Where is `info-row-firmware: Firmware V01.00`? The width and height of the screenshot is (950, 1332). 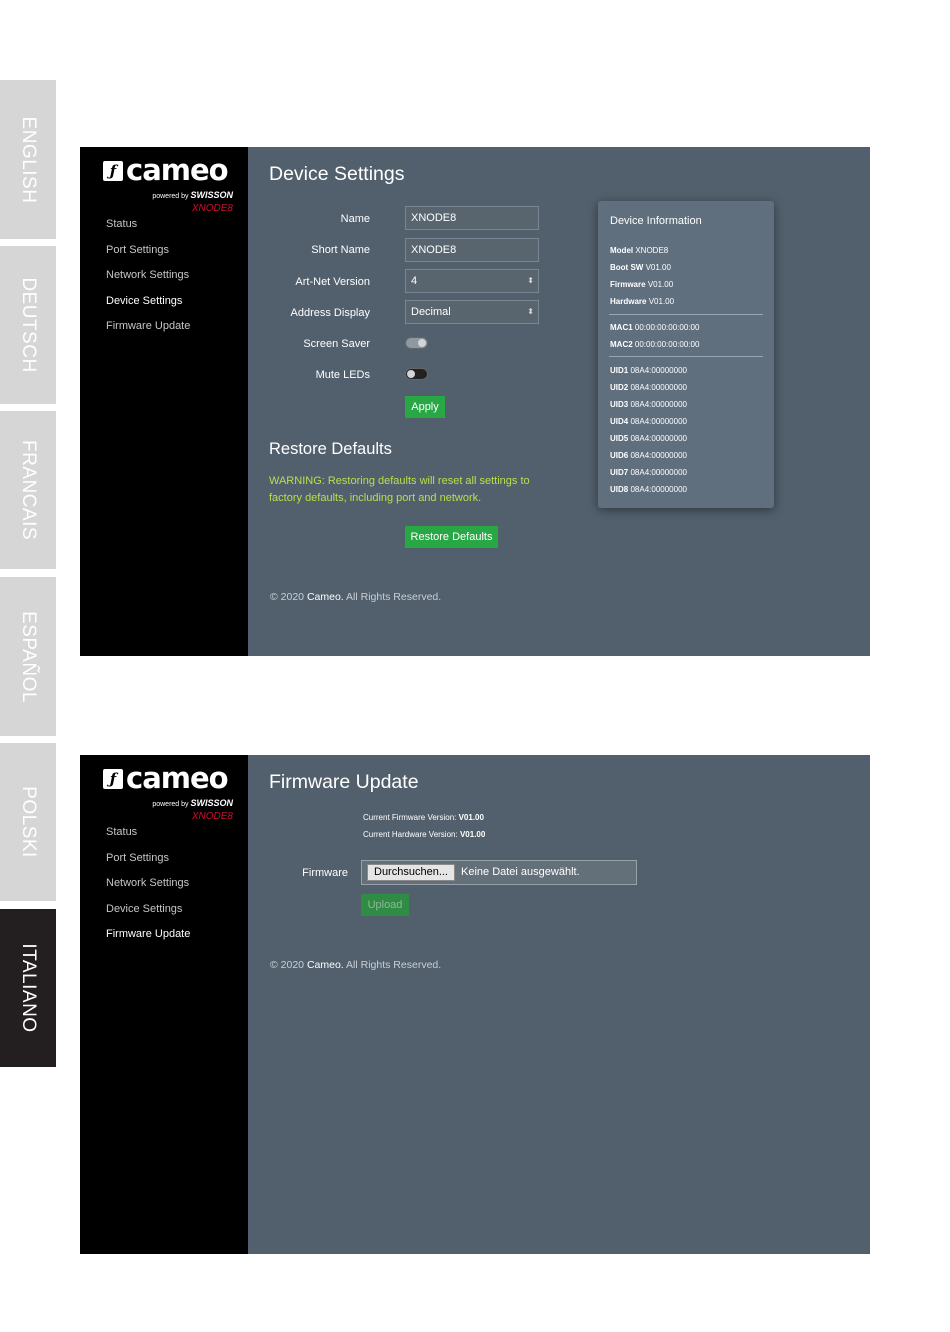 info-row-firmware: Firmware V01.00 is located at coordinates (641, 284).